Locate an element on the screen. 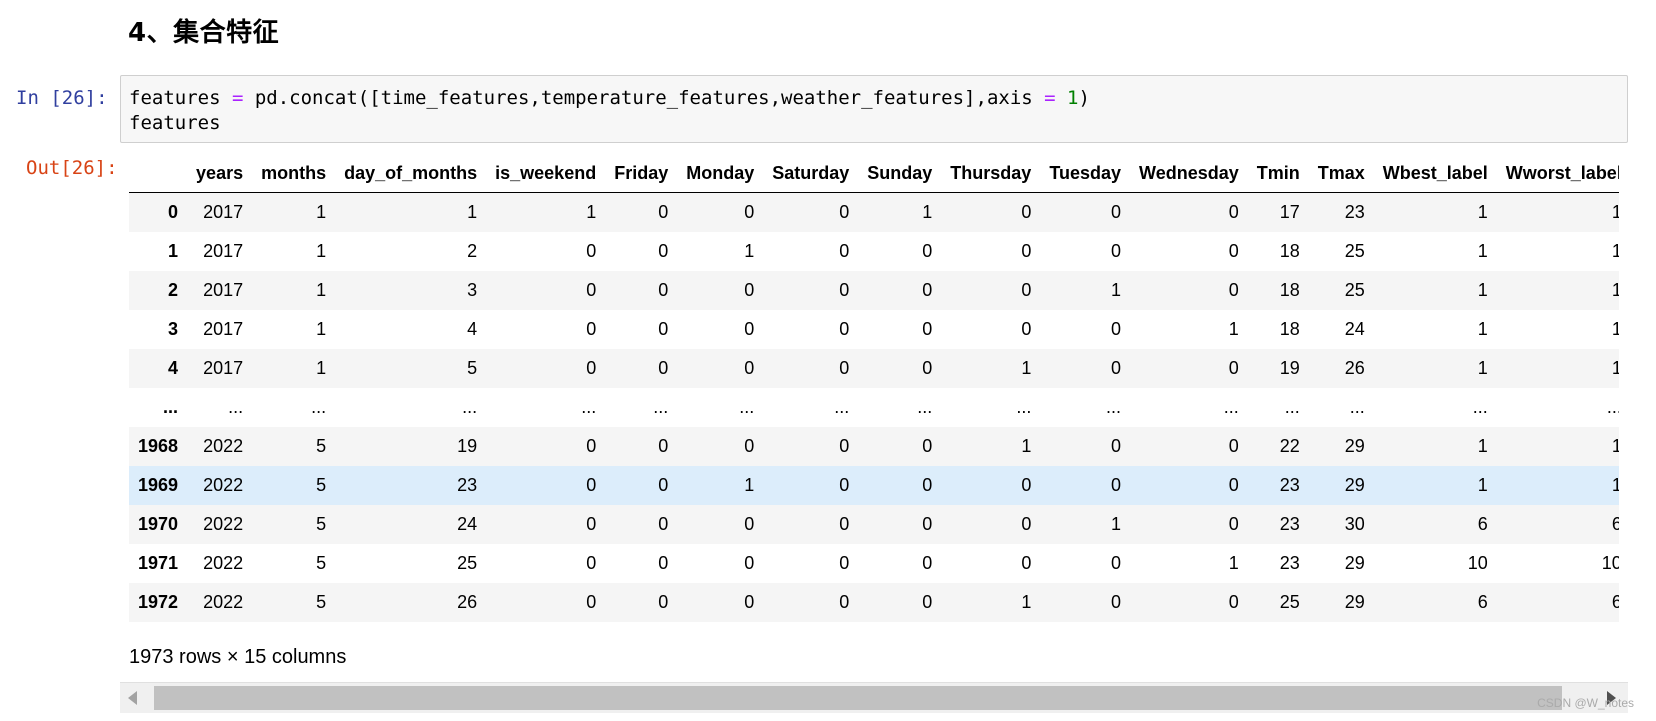 The height and width of the screenshot is (721, 1656). table-row: 3 2017 1 4 0 0 0 0 0 0 0 1 18 24 1 1 is located at coordinates (874, 329).